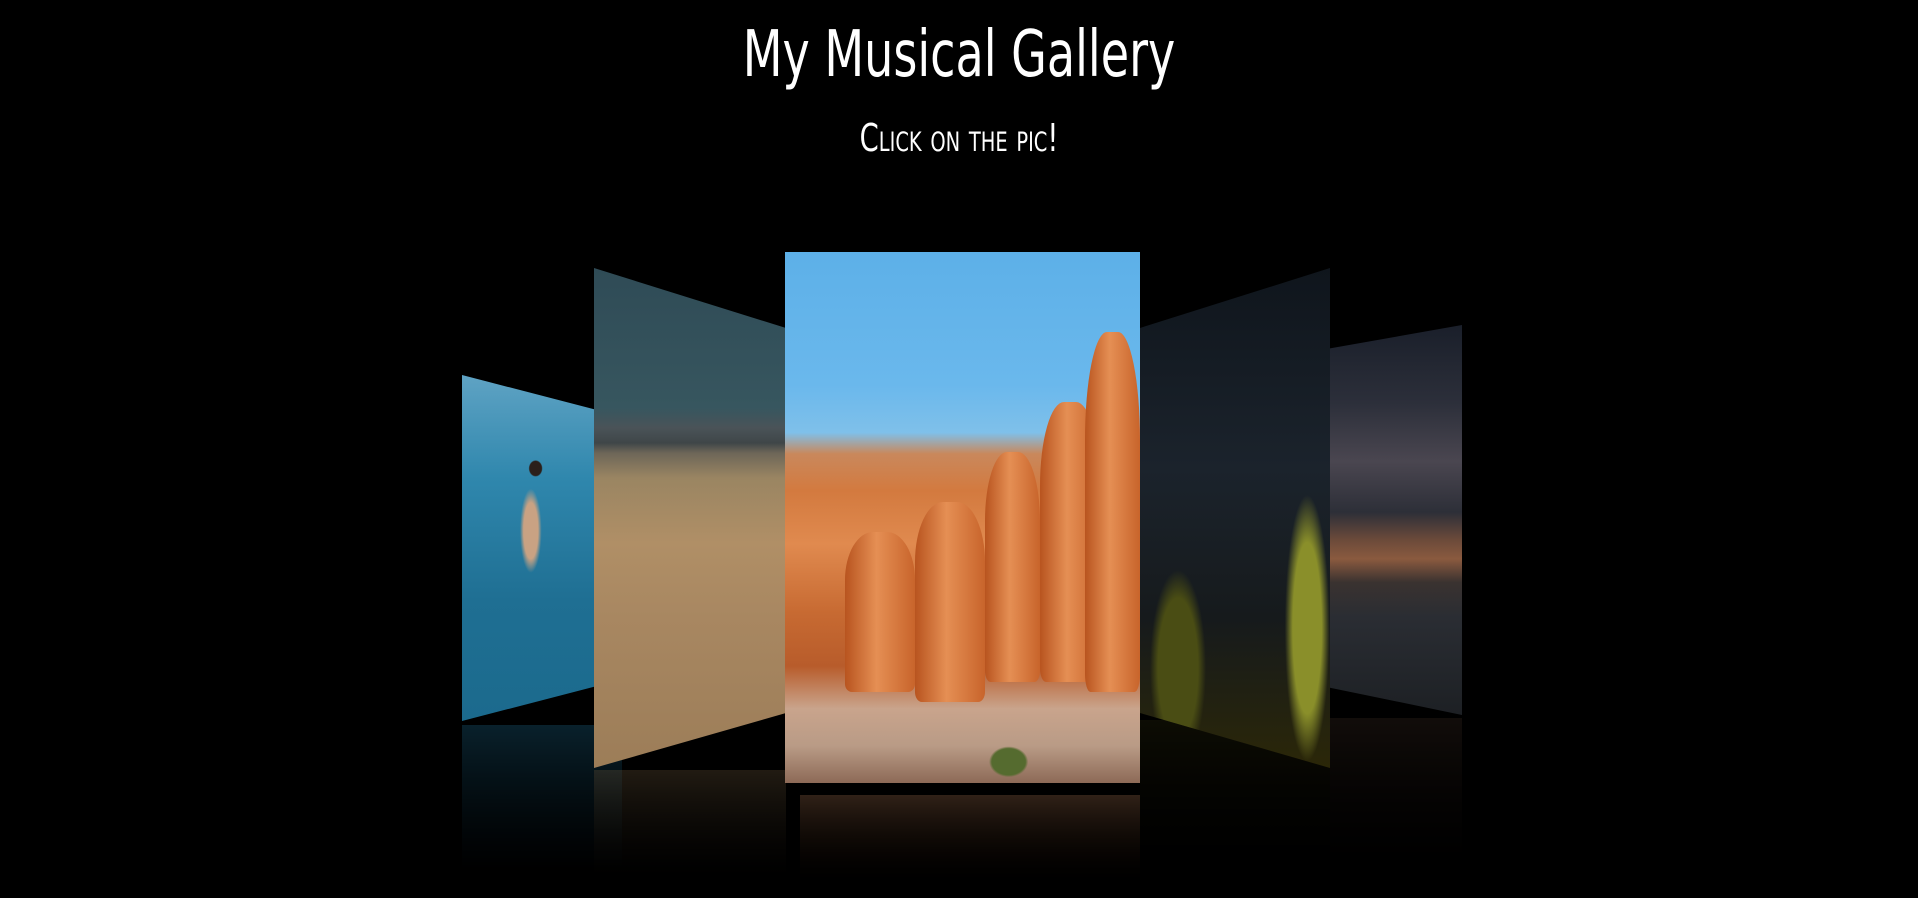  Describe the element at coordinates (1396, 520) in the screenshot. I see `gallery-image-milky-way-mountain` at that location.